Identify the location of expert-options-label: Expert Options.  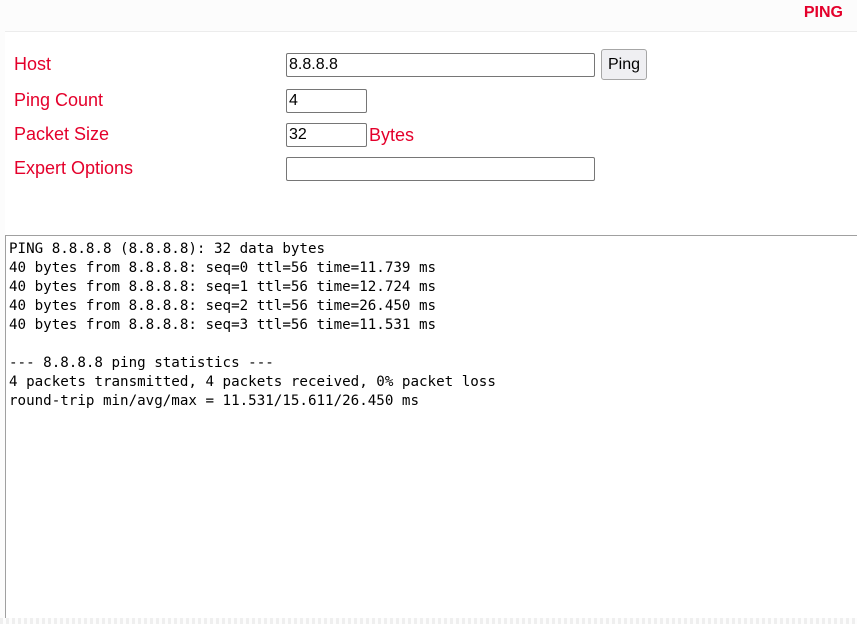
(74, 168).